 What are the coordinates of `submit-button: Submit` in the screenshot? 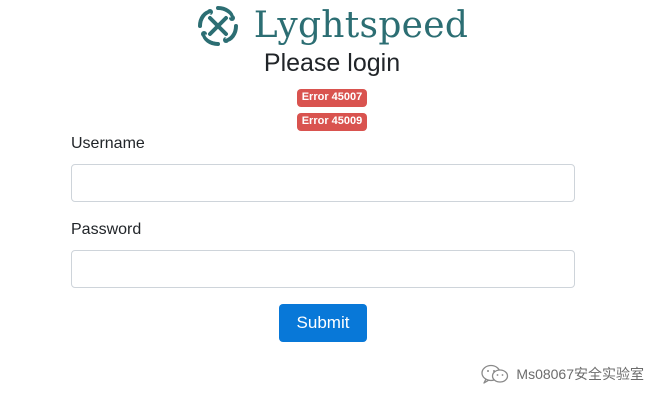 It's located at (323, 323).